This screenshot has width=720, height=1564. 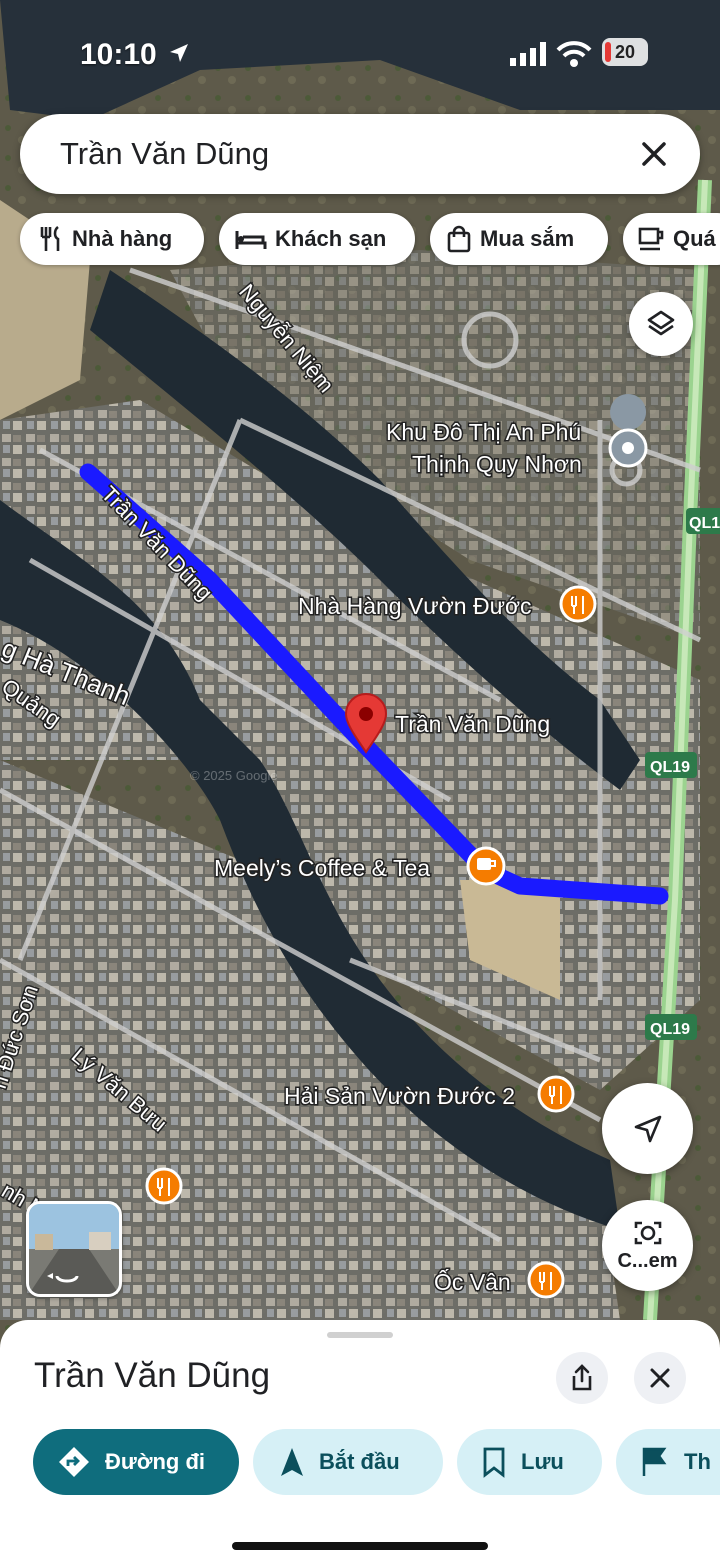 I want to click on save-button: Lưu, so click(x=529, y=1462).